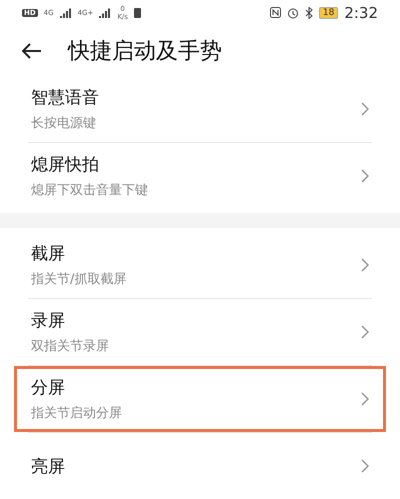 This screenshot has width=400, height=499. I want to click on row-title: 分屏, so click(48, 388).